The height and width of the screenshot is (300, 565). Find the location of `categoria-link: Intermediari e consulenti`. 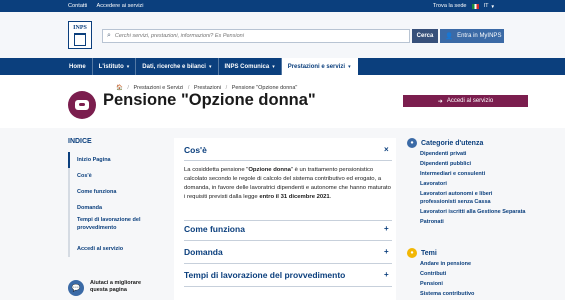

categoria-link: Intermediari e consulenti is located at coordinates (473, 175).